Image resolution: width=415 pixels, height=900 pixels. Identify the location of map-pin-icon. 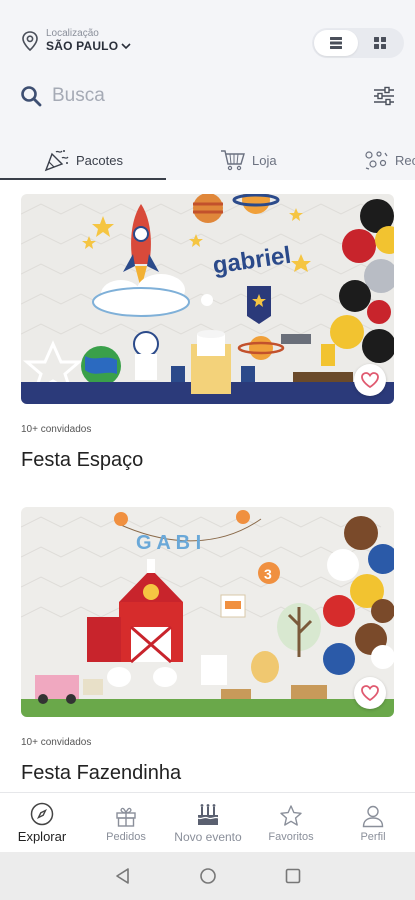
(30, 40).